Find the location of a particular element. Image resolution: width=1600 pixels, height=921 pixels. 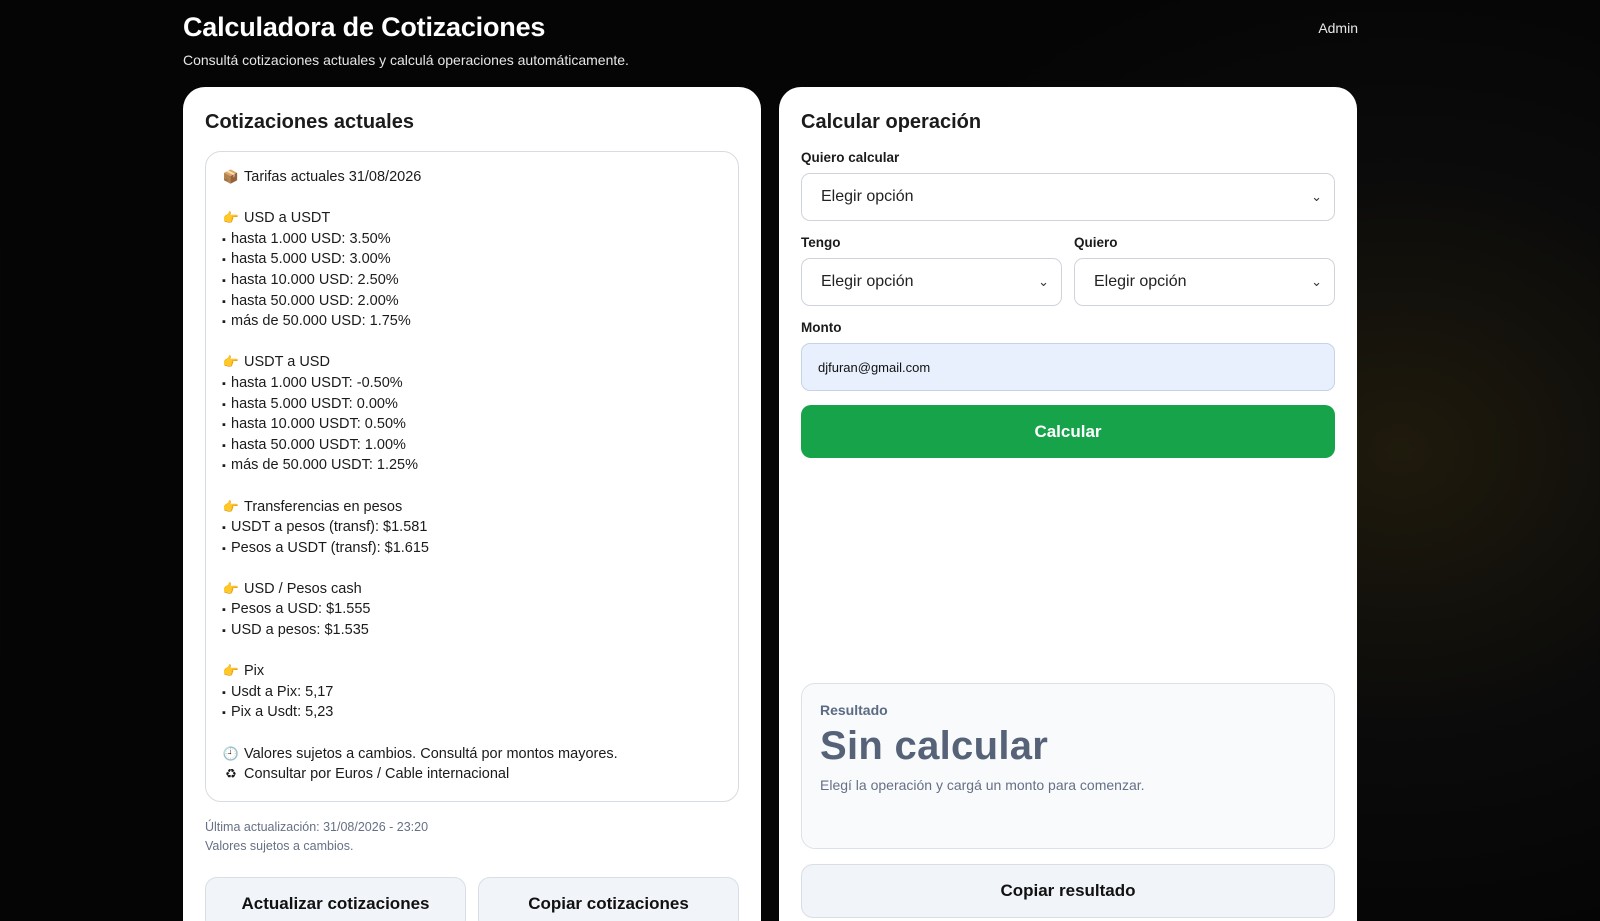

rate-text: USD / Pesos cash is located at coordinates (303, 588).